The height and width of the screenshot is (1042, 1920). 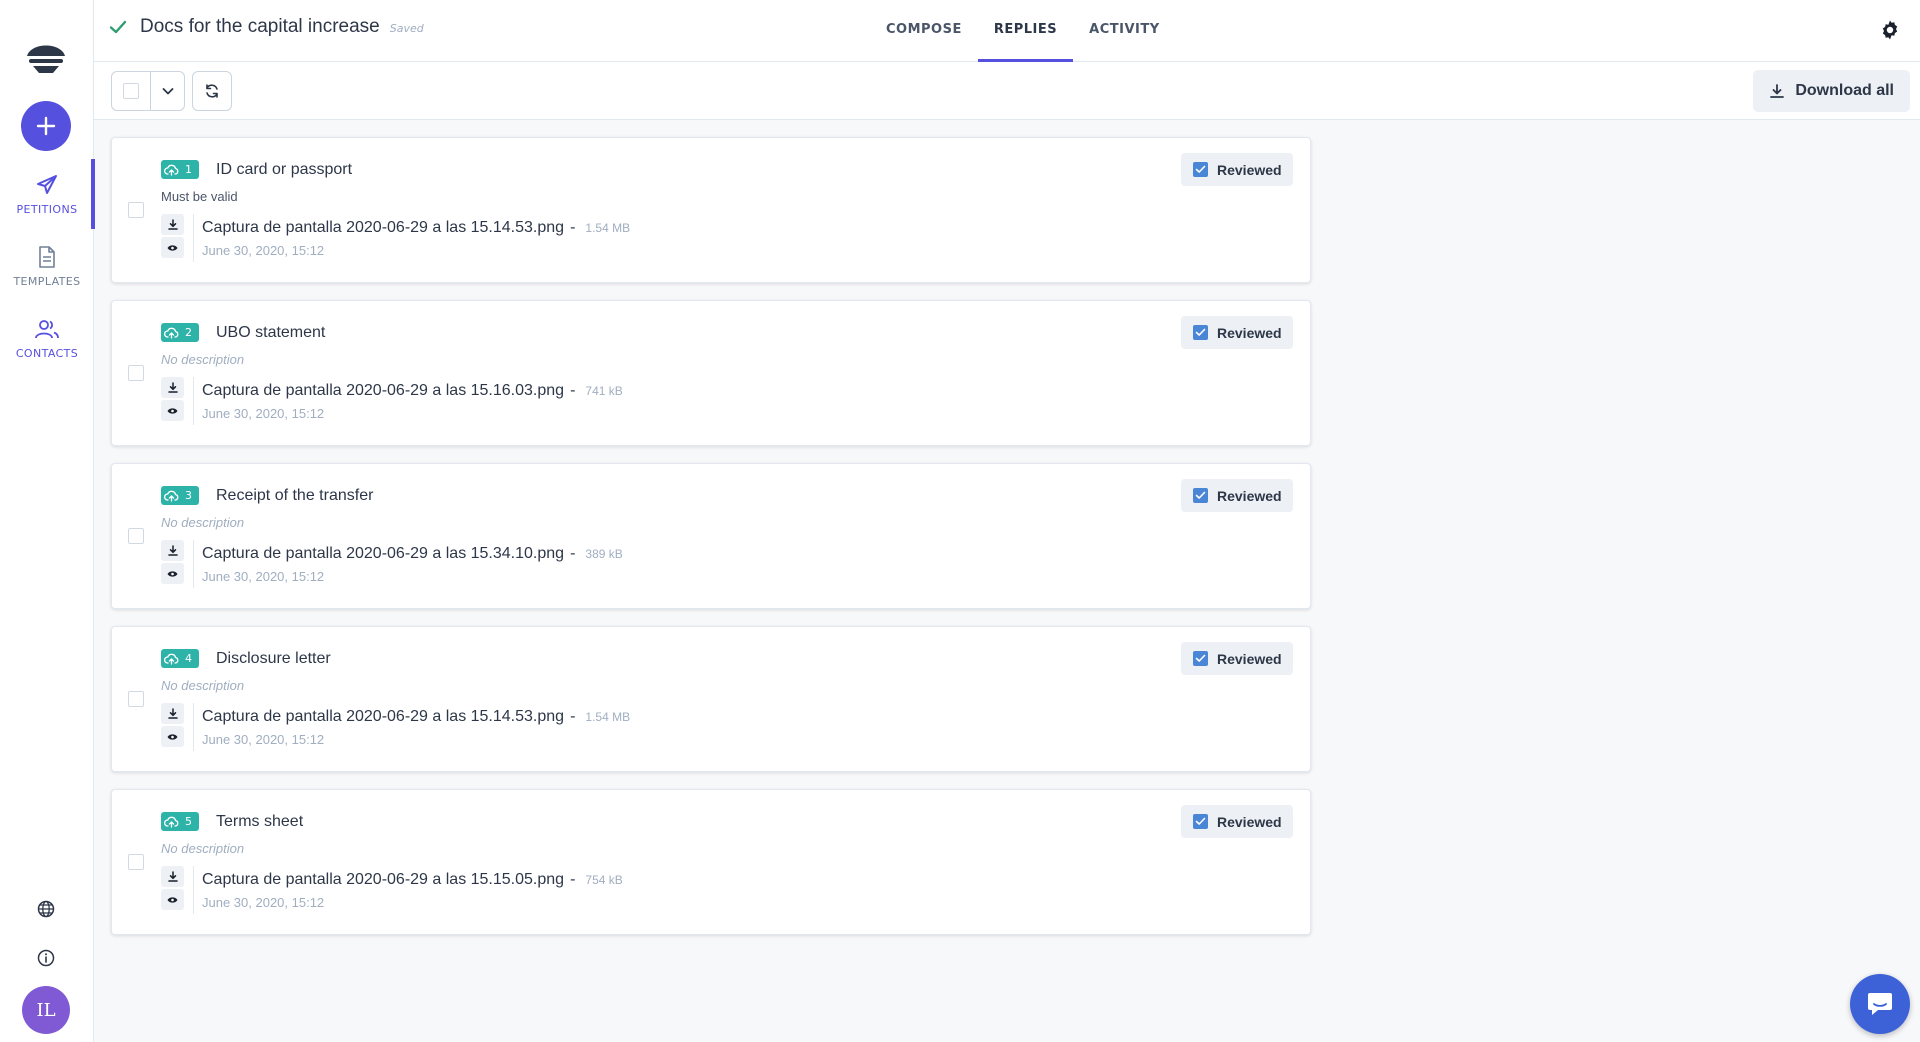 I want to click on field-number: 1, so click(x=188, y=169).